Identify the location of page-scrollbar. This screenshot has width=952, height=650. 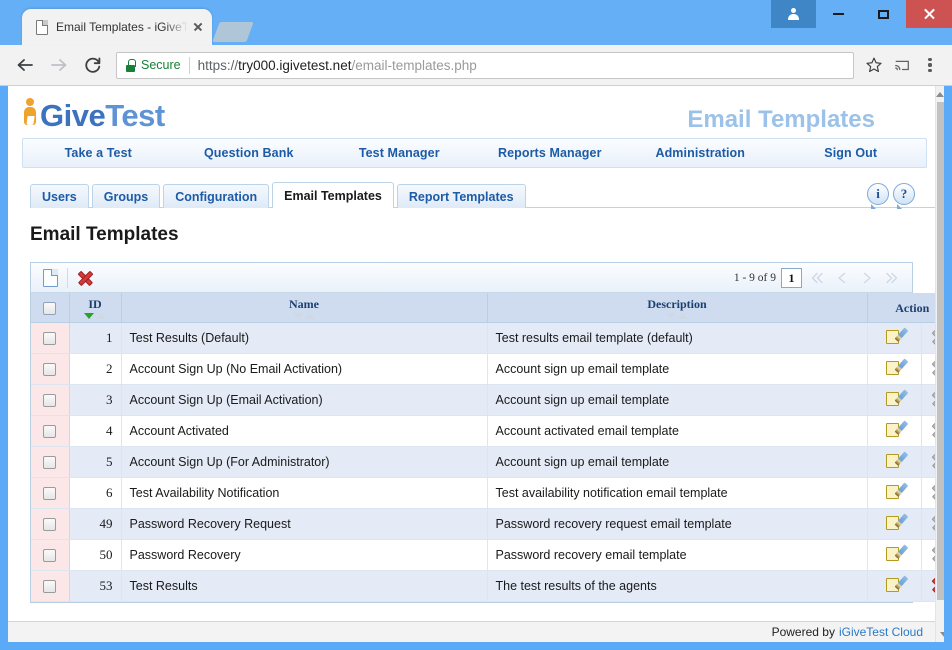
(939, 364).